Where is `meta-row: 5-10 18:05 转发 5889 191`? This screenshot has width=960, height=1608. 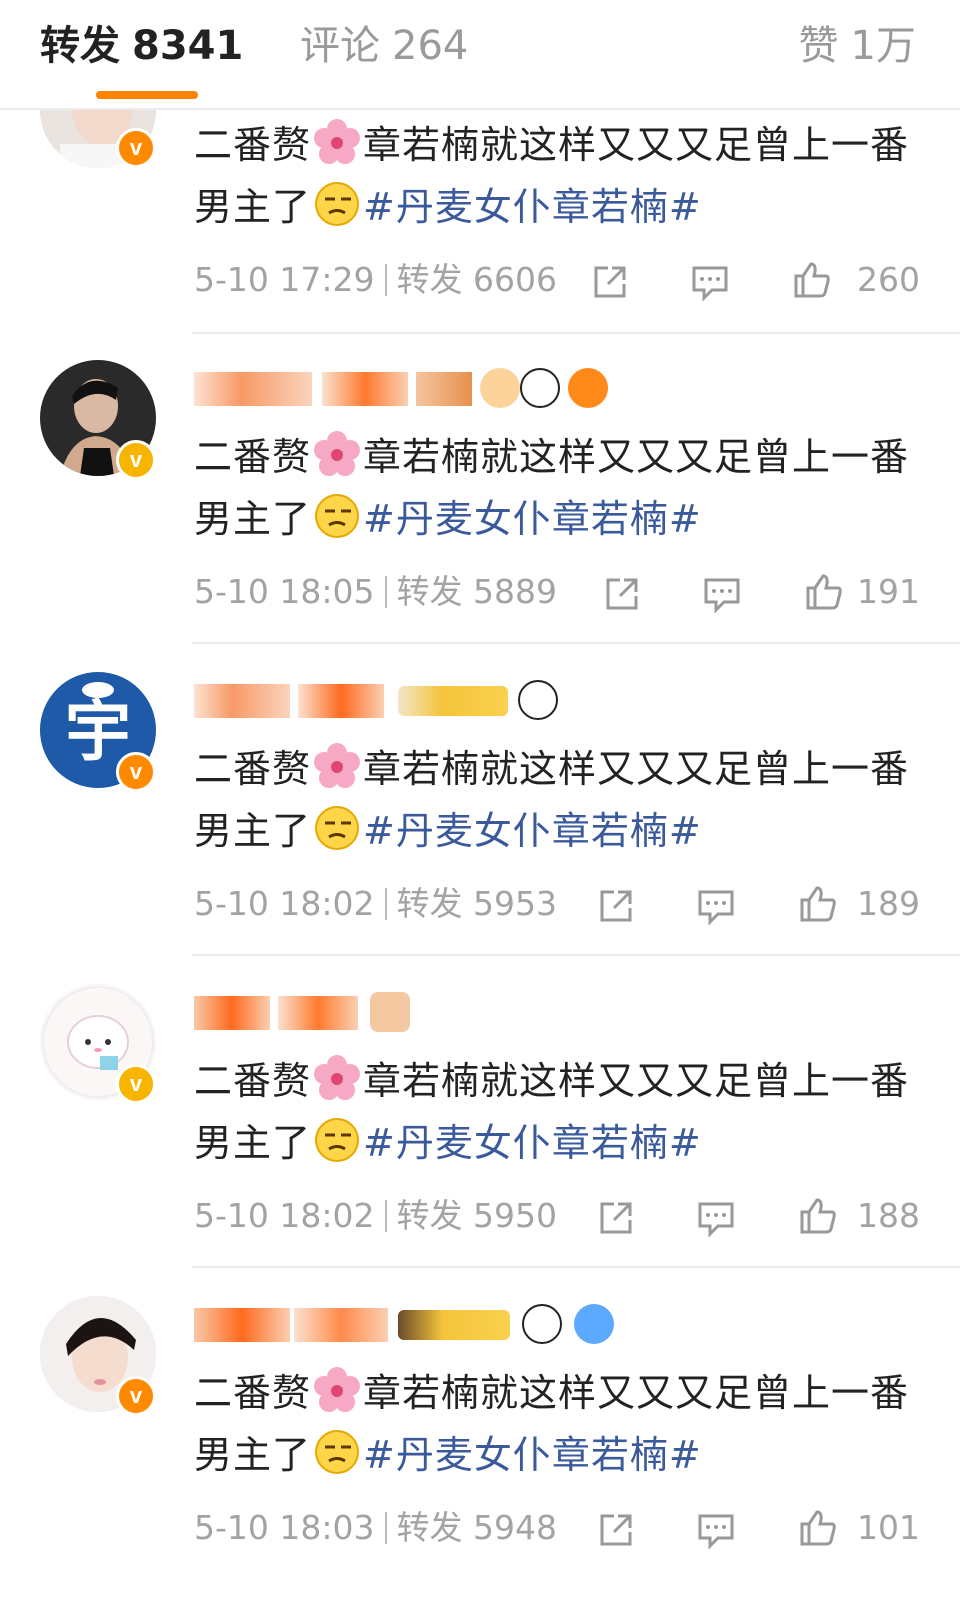 meta-row: 5-10 18:05 转发 5889 191 is located at coordinates (557, 592).